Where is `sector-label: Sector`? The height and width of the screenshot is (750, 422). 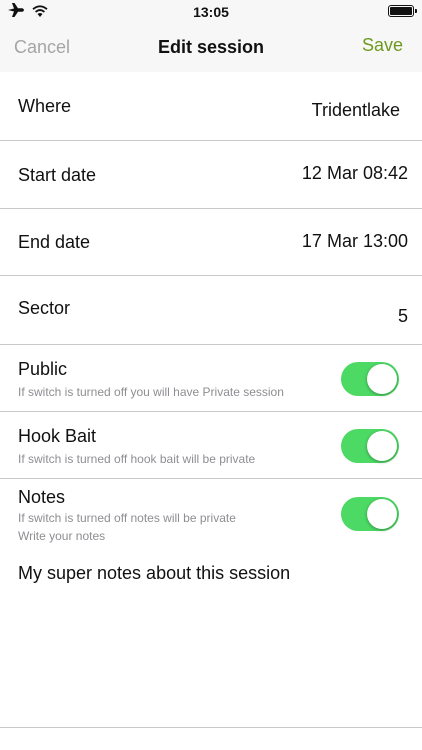
sector-label: Sector is located at coordinates (44, 308).